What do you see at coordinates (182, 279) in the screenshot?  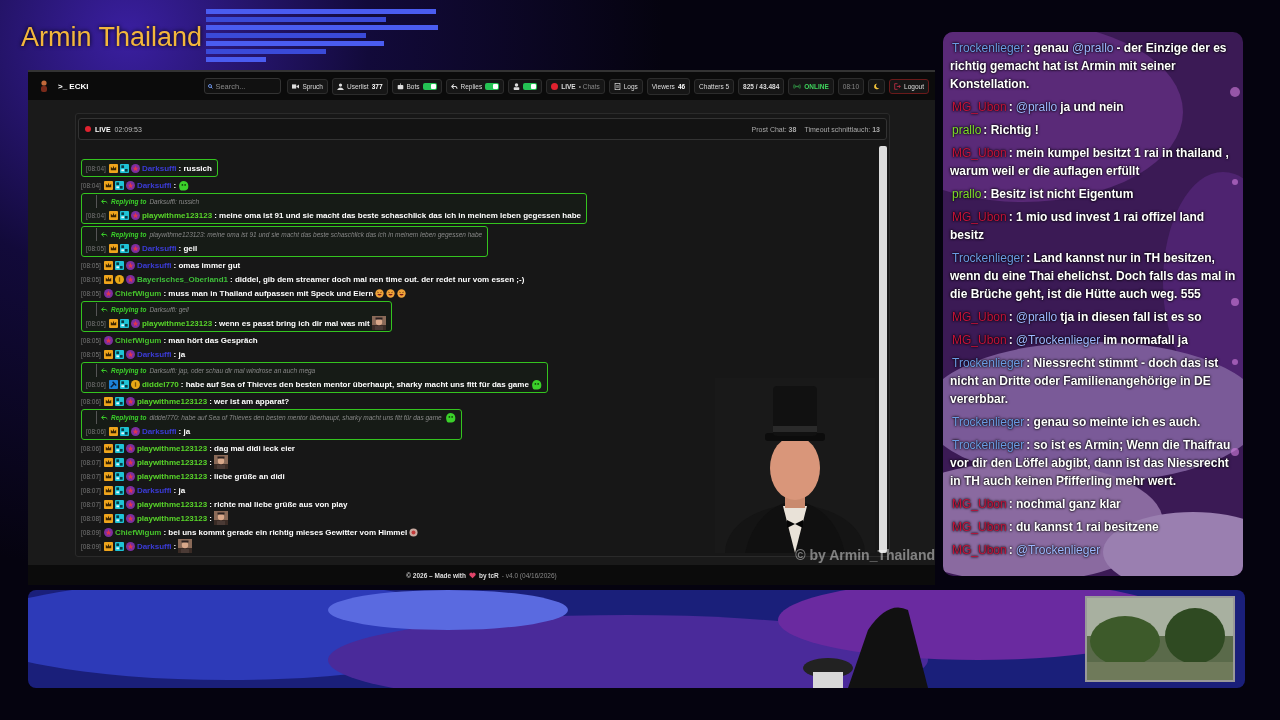 I see `username: Bayerisches_Oberland1` at bounding box center [182, 279].